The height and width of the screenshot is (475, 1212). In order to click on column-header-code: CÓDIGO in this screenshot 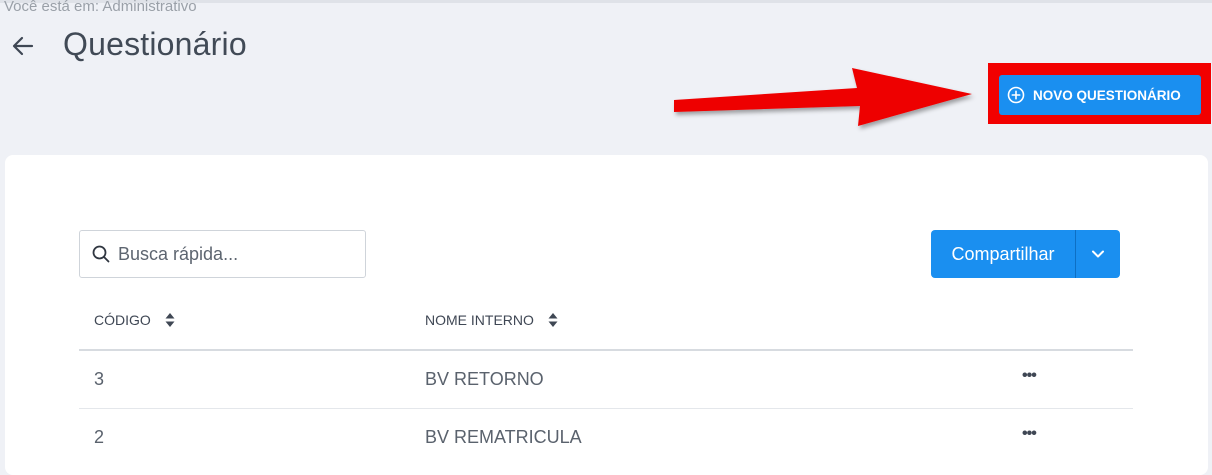, I will do `click(134, 320)`.